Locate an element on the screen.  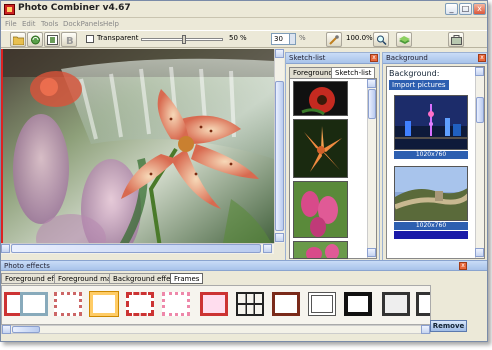
close-button: x is located at coordinates (479, 9).